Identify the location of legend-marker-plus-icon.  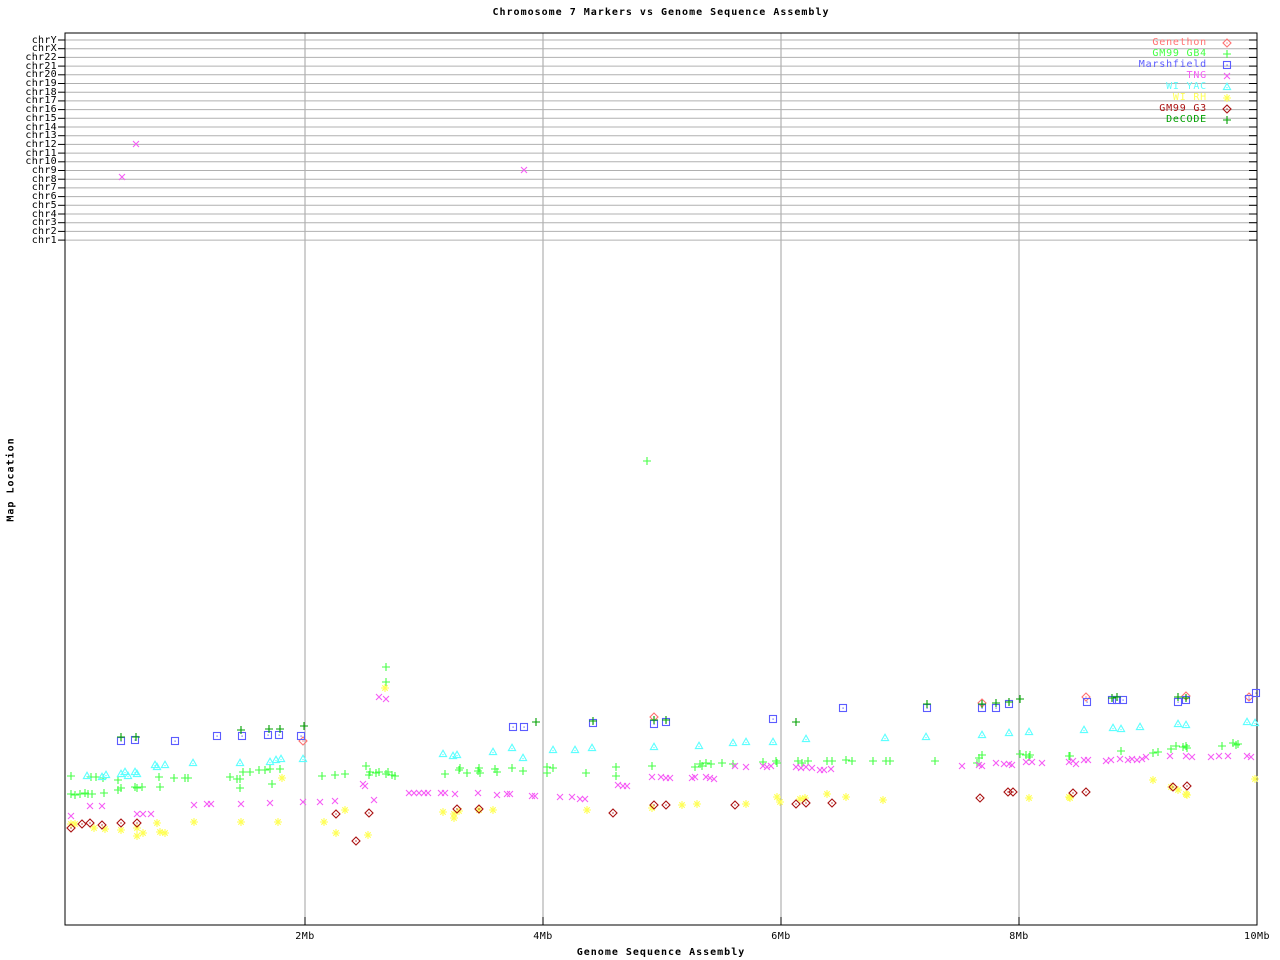
(1227, 119).